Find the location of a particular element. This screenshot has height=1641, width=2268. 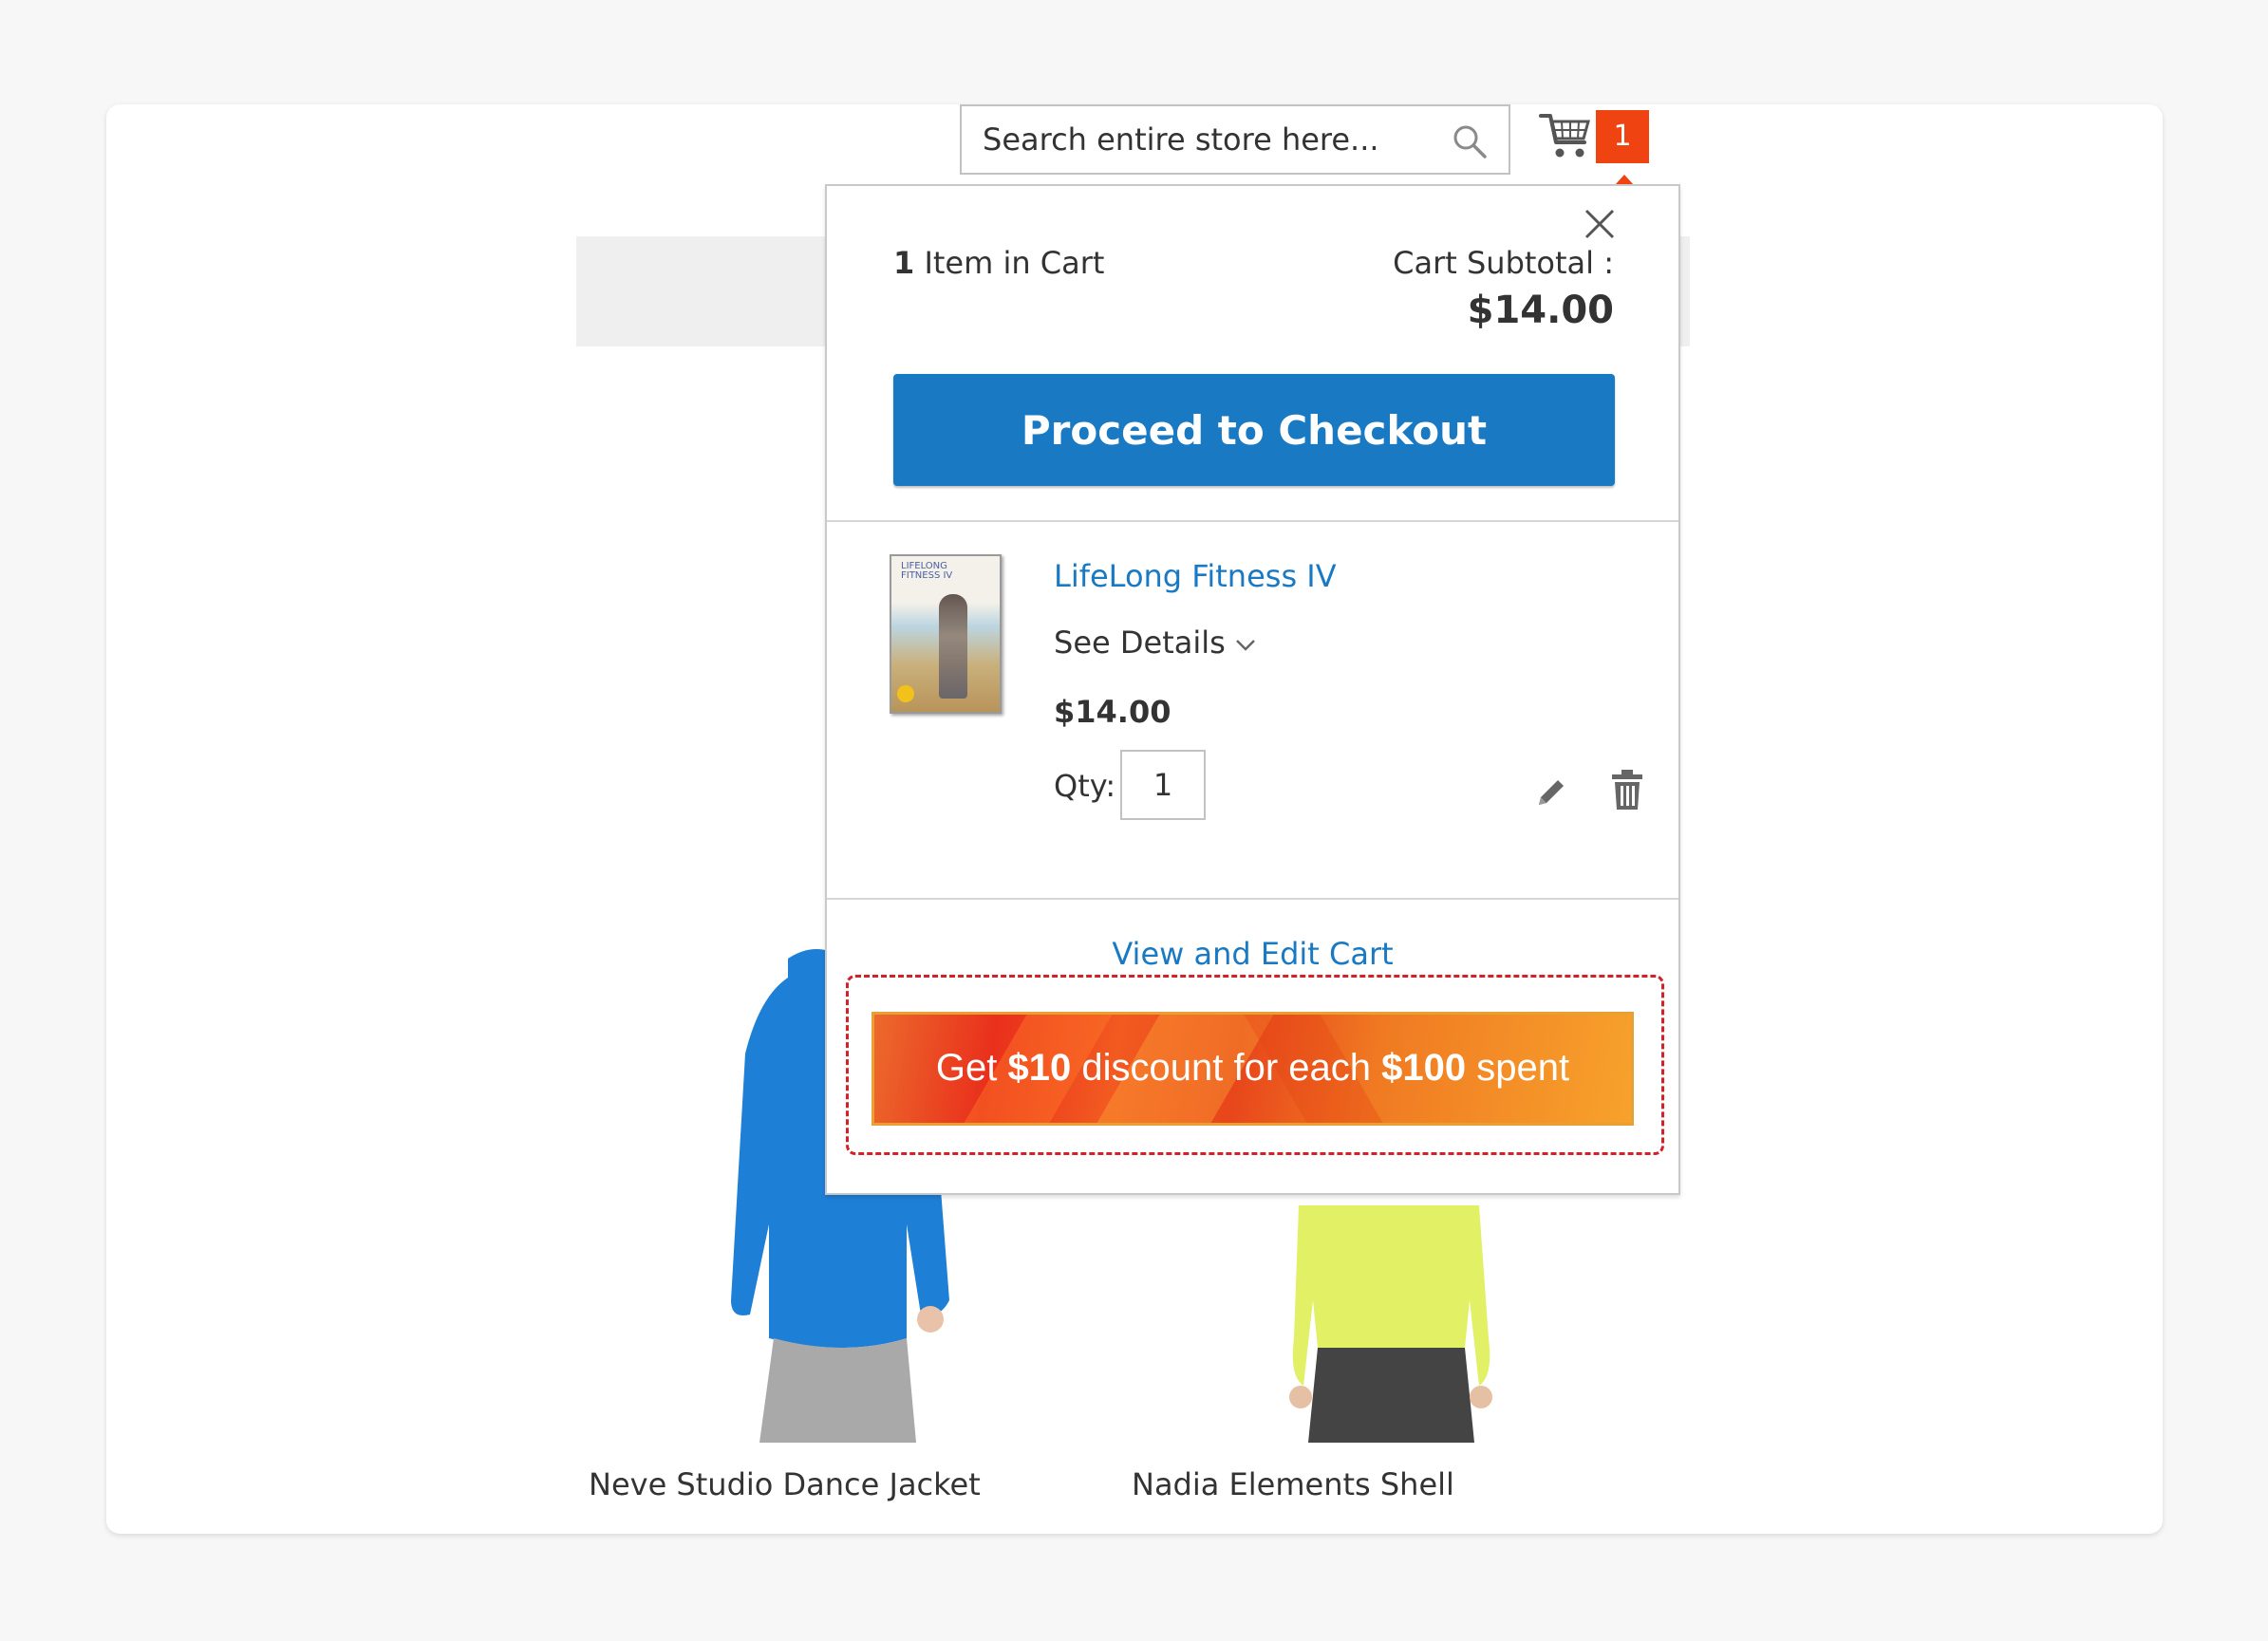

close-icon is located at coordinates (1600, 224).